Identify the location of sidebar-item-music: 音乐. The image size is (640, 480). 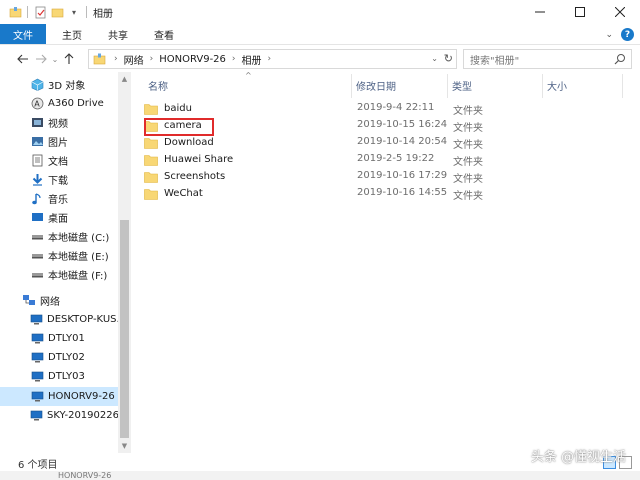
(59, 198).